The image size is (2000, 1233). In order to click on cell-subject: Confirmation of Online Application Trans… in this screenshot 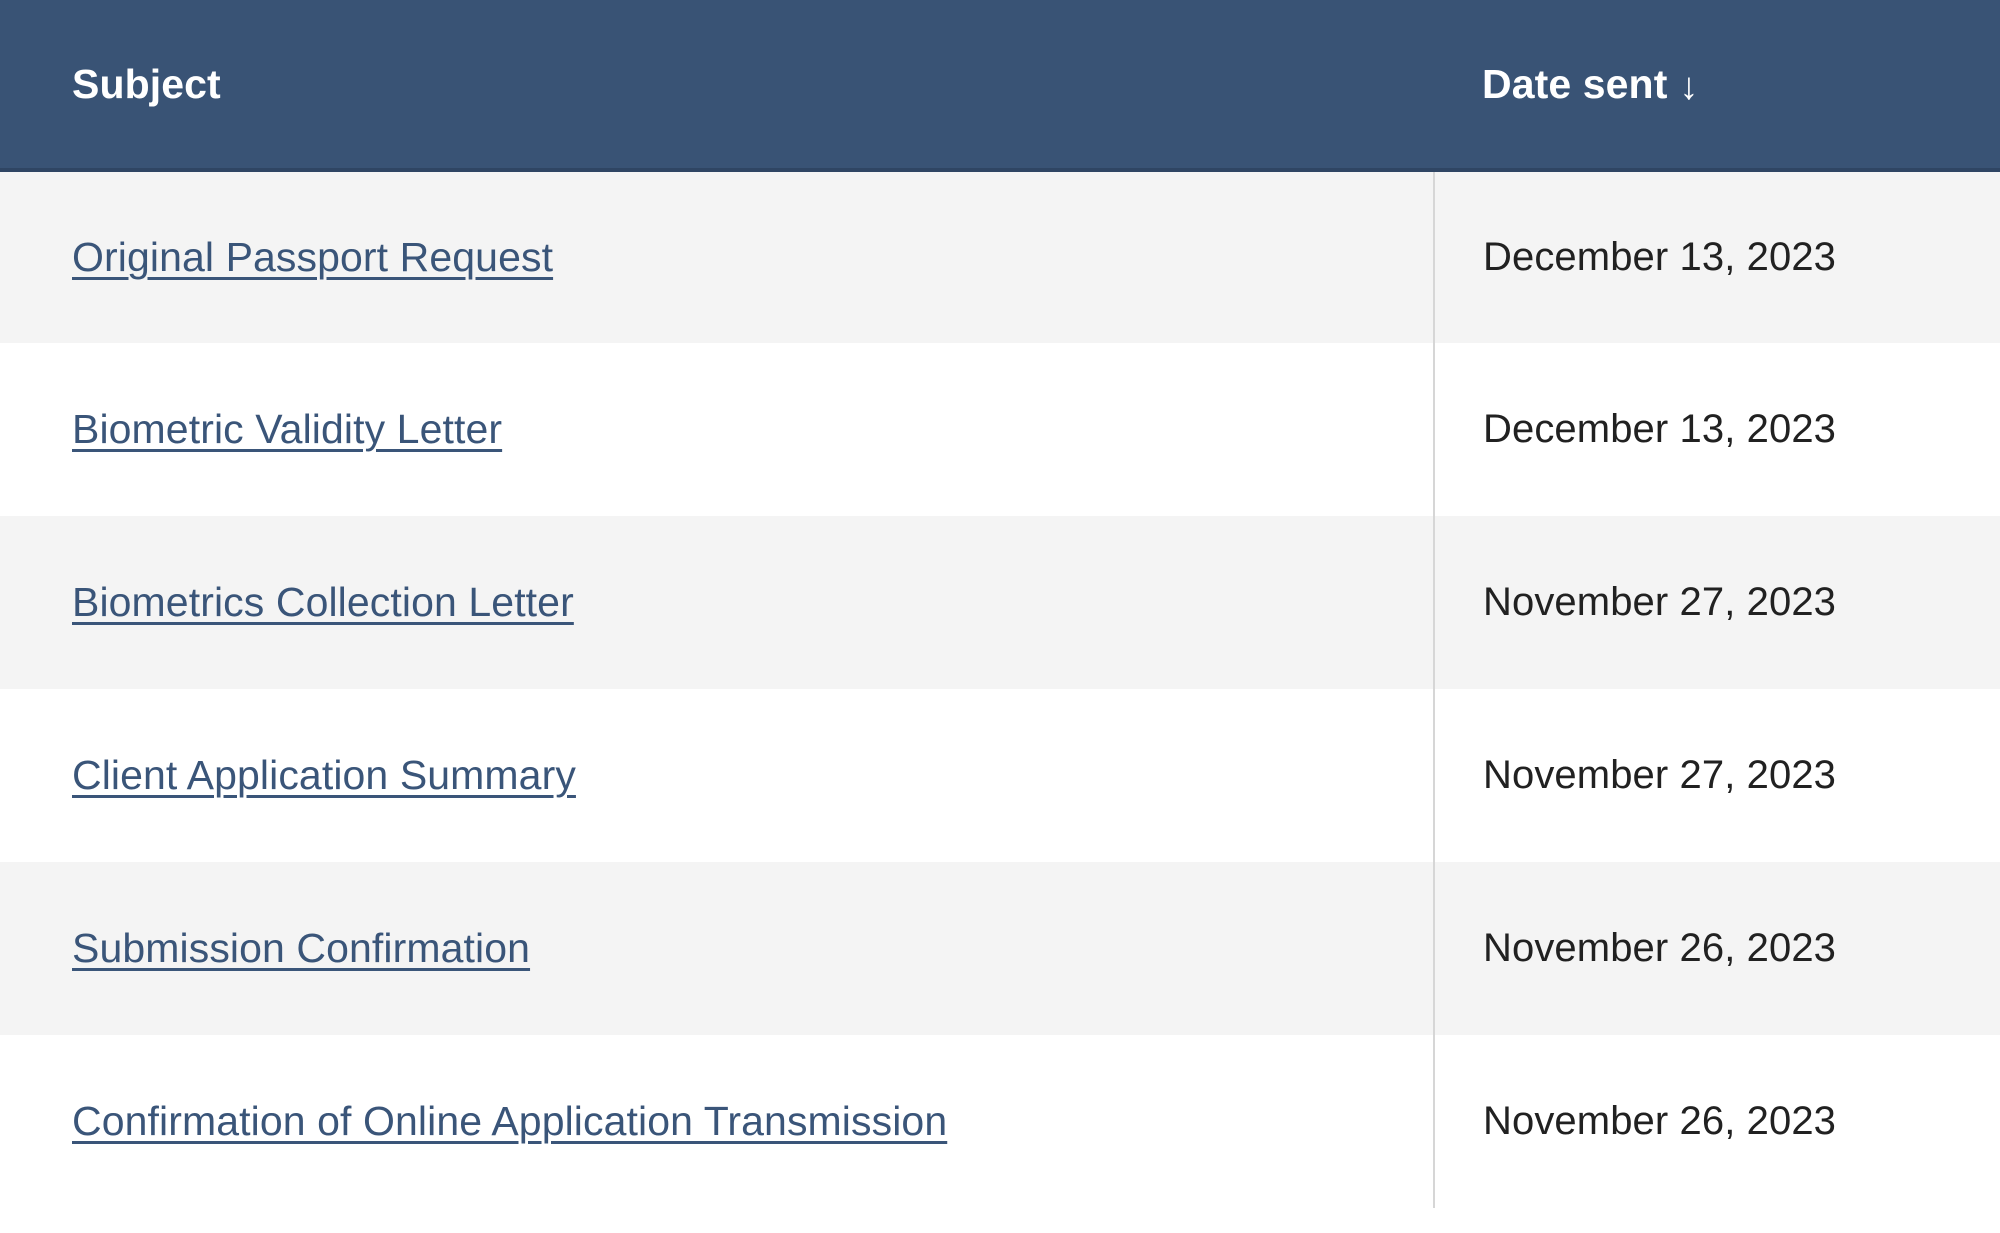, I will do `click(717, 1121)`.